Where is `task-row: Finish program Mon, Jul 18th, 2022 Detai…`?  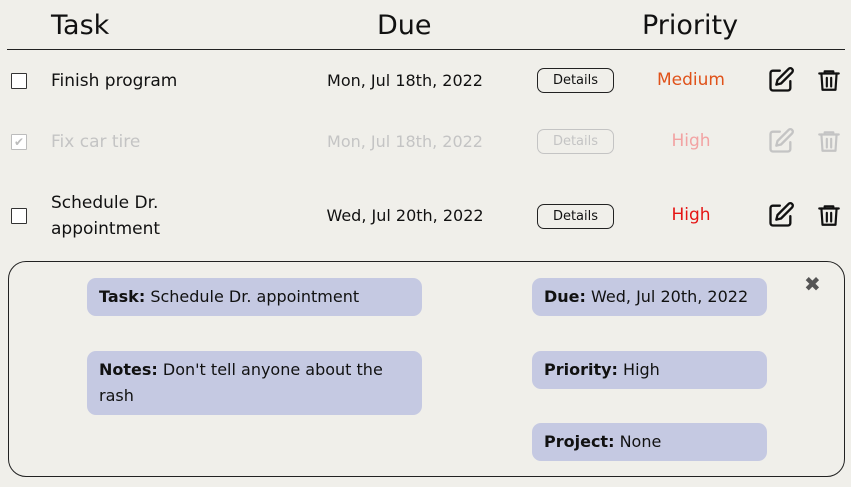
task-row: Finish program Mon, Jul 18th, 2022 Detai… is located at coordinates (425, 81).